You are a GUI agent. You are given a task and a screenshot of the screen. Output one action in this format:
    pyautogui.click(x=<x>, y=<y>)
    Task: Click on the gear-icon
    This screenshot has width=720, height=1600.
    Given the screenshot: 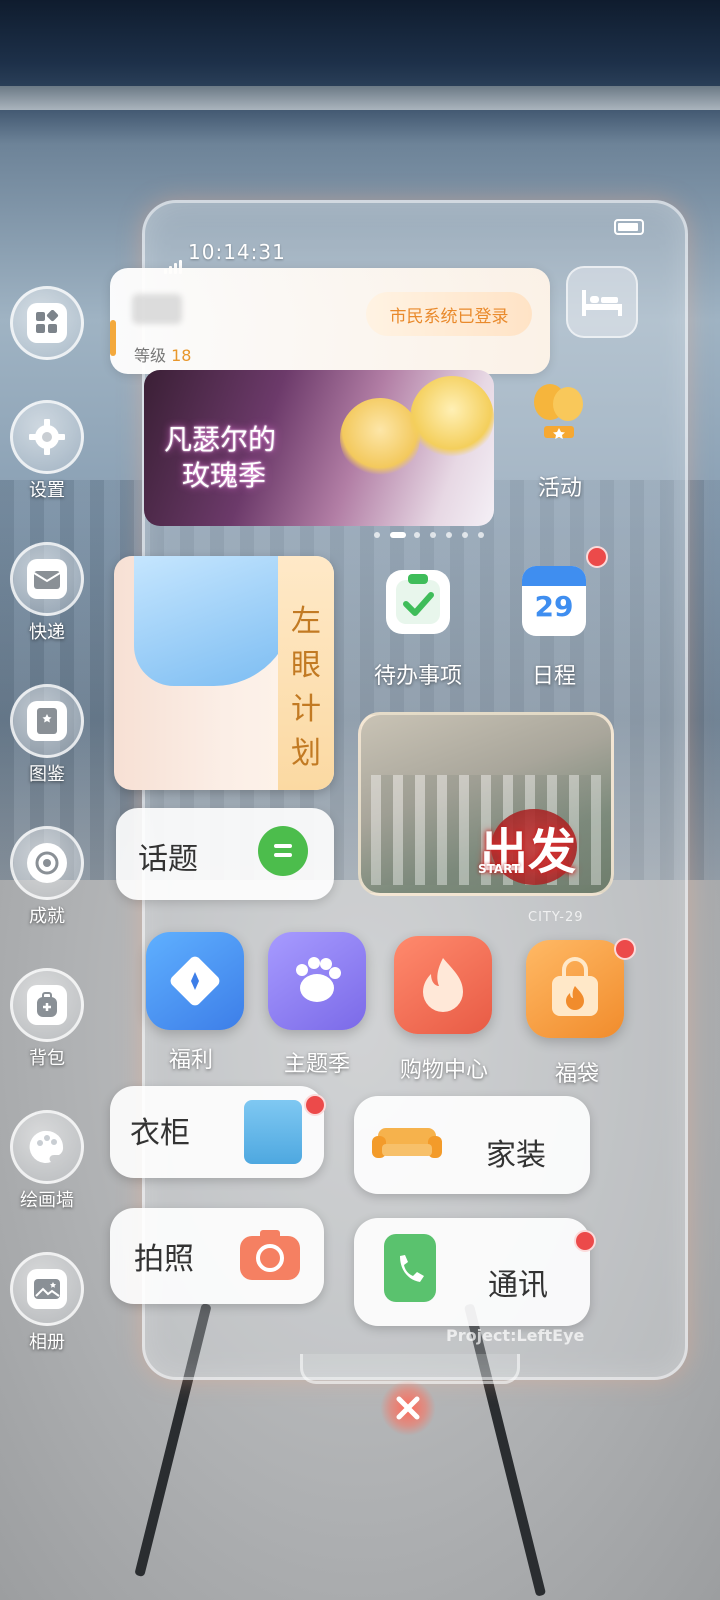 What is the action you would take?
    pyautogui.click(x=47, y=437)
    